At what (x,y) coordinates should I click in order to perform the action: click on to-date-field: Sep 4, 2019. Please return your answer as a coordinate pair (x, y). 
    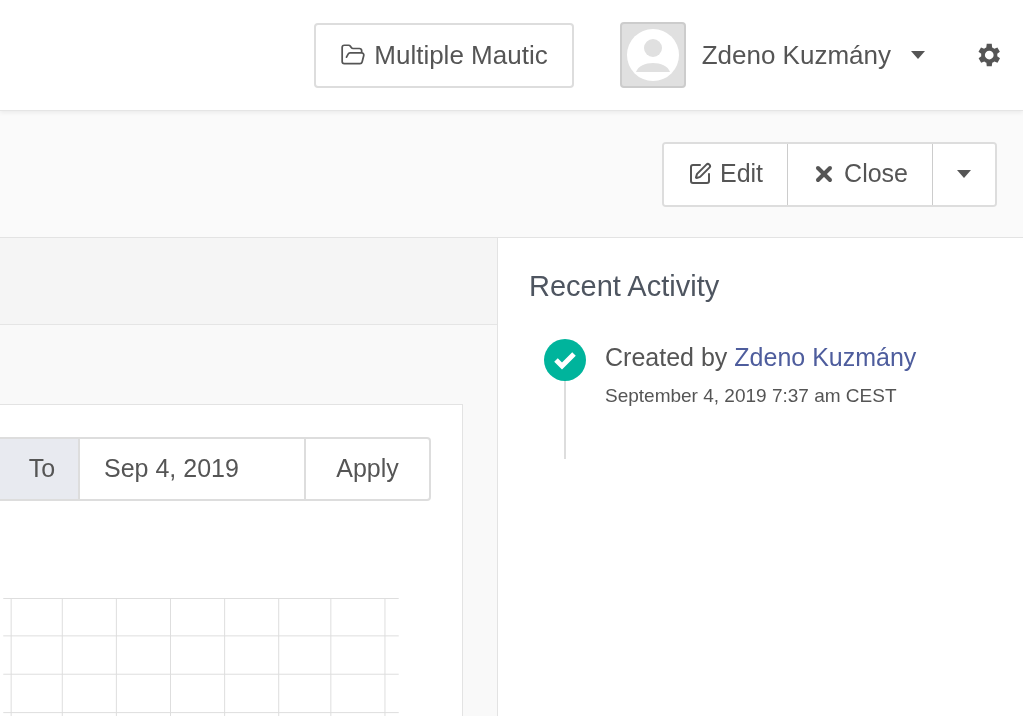
    Looking at the image, I should click on (192, 469).